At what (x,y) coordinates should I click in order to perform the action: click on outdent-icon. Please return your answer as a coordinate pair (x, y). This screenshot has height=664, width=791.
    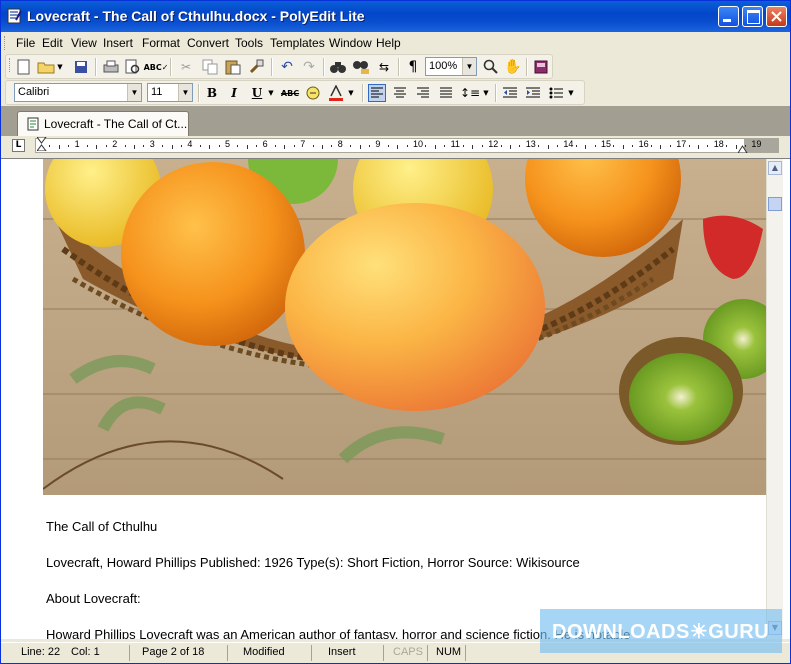
    Looking at the image, I should click on (510, 92).